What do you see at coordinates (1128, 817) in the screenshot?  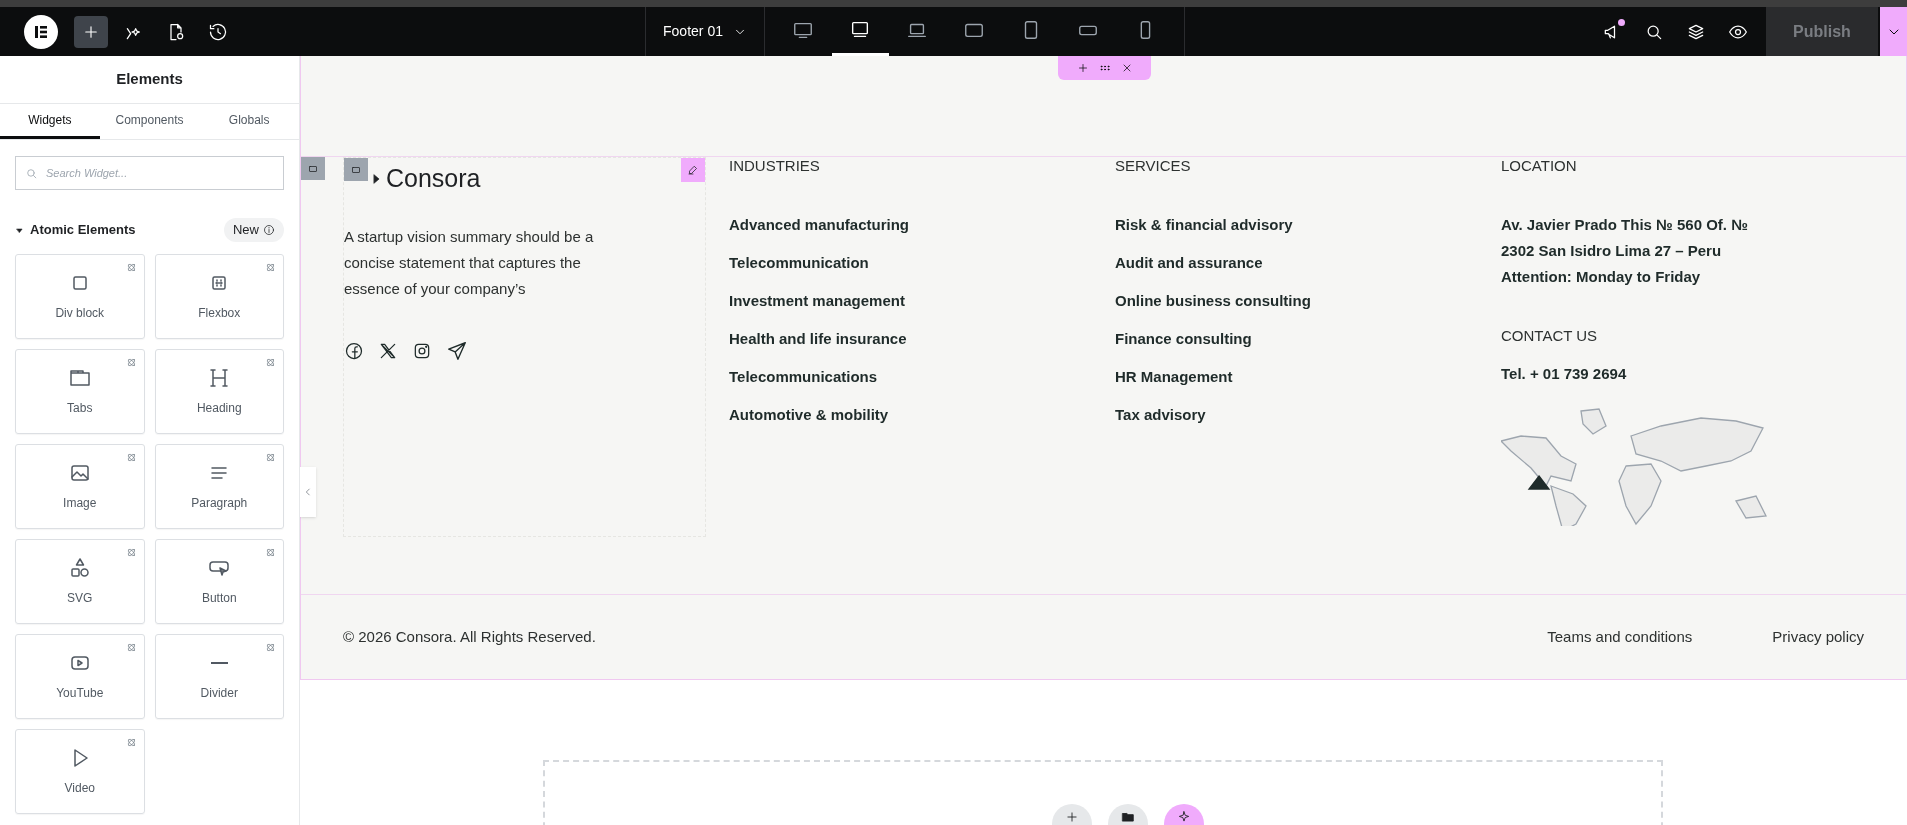 I see `folder-icon` at bounding box center [1128, 817].